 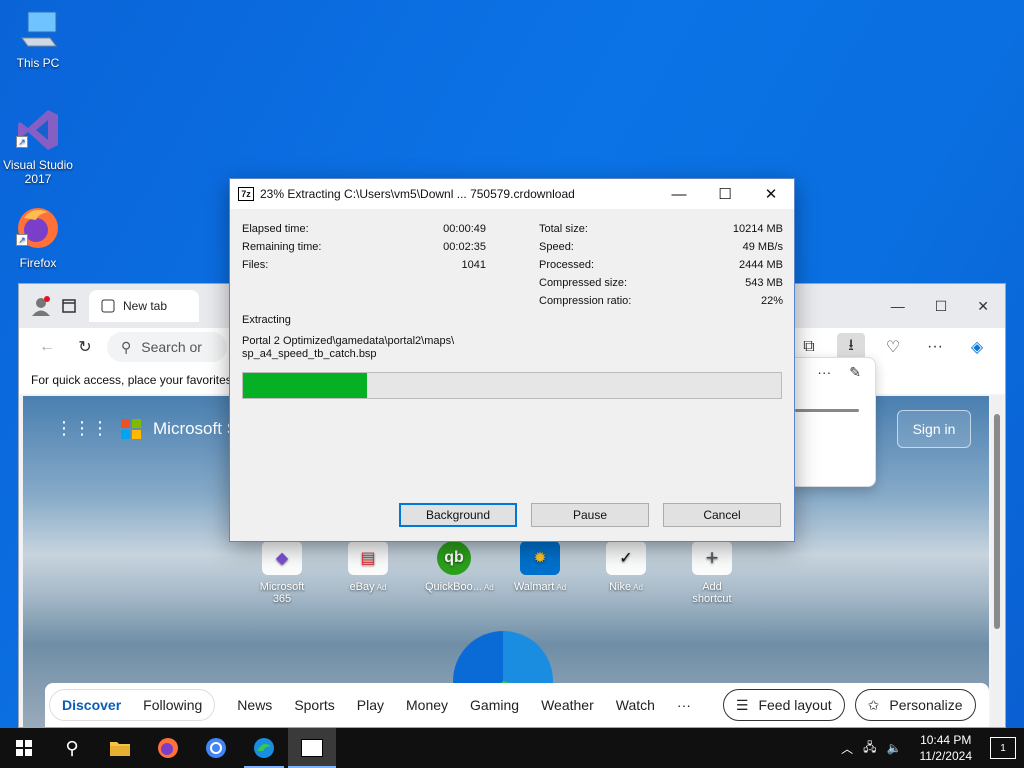 What do you see at coordinates (22, 240) in the screenshot?
I see `shortcut-arrow-icon: ↗` at bounding box center [22, 240].